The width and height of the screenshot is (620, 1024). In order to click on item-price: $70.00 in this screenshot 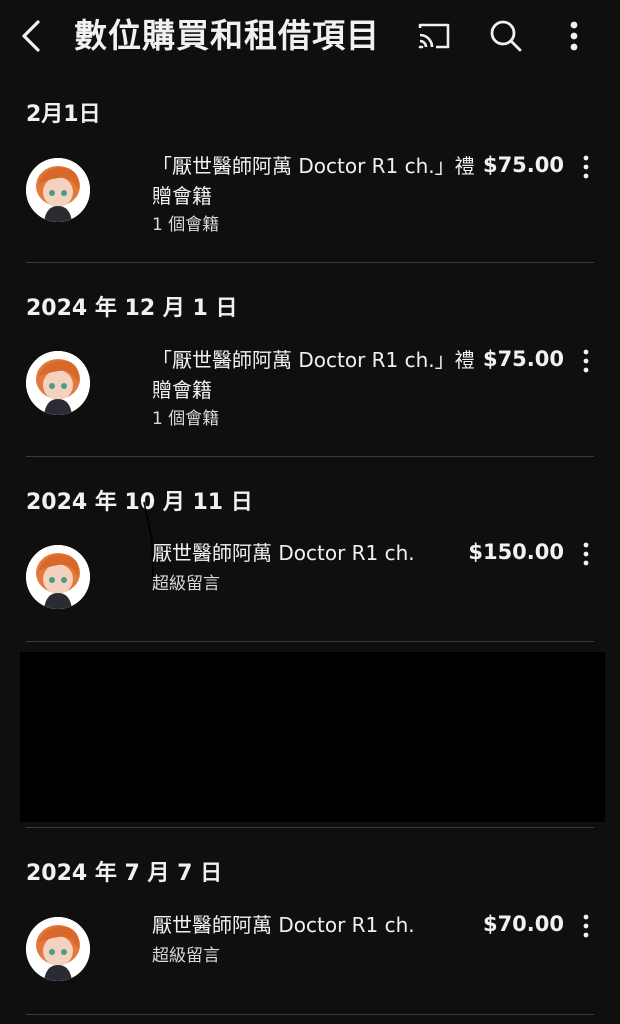, I will do `click(523, 924)`.